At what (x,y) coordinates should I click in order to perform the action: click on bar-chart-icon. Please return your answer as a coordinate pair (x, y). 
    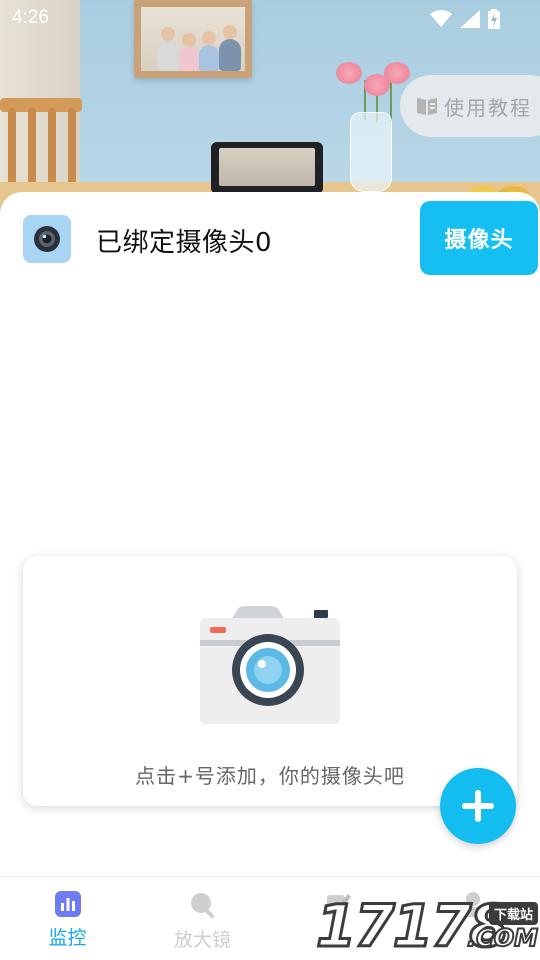
    Looking at the image, I should click on (67, 904).